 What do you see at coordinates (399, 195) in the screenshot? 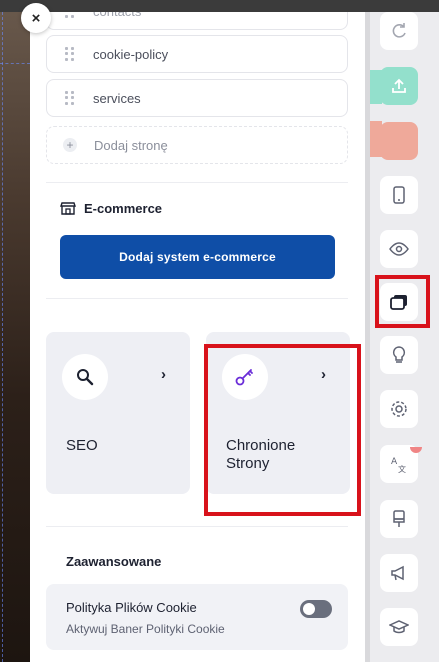
I see `mobile-icon` at bounding box center [399, 195].